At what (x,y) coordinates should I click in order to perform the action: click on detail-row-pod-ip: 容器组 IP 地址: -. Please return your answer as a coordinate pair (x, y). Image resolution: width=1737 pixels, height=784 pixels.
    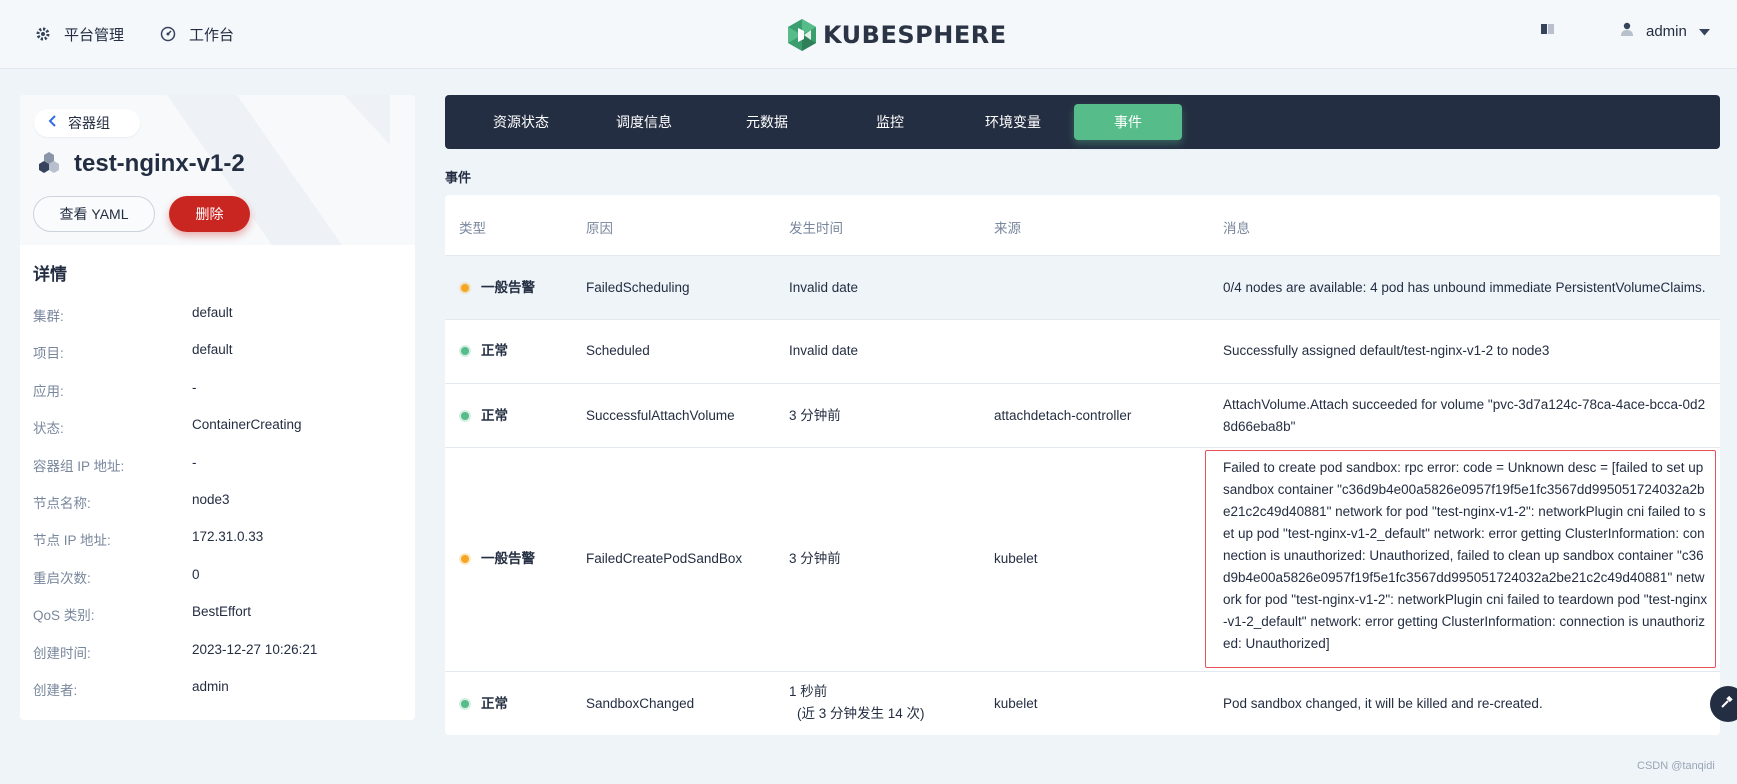
    Looking at the image, I should click on (218, 465).